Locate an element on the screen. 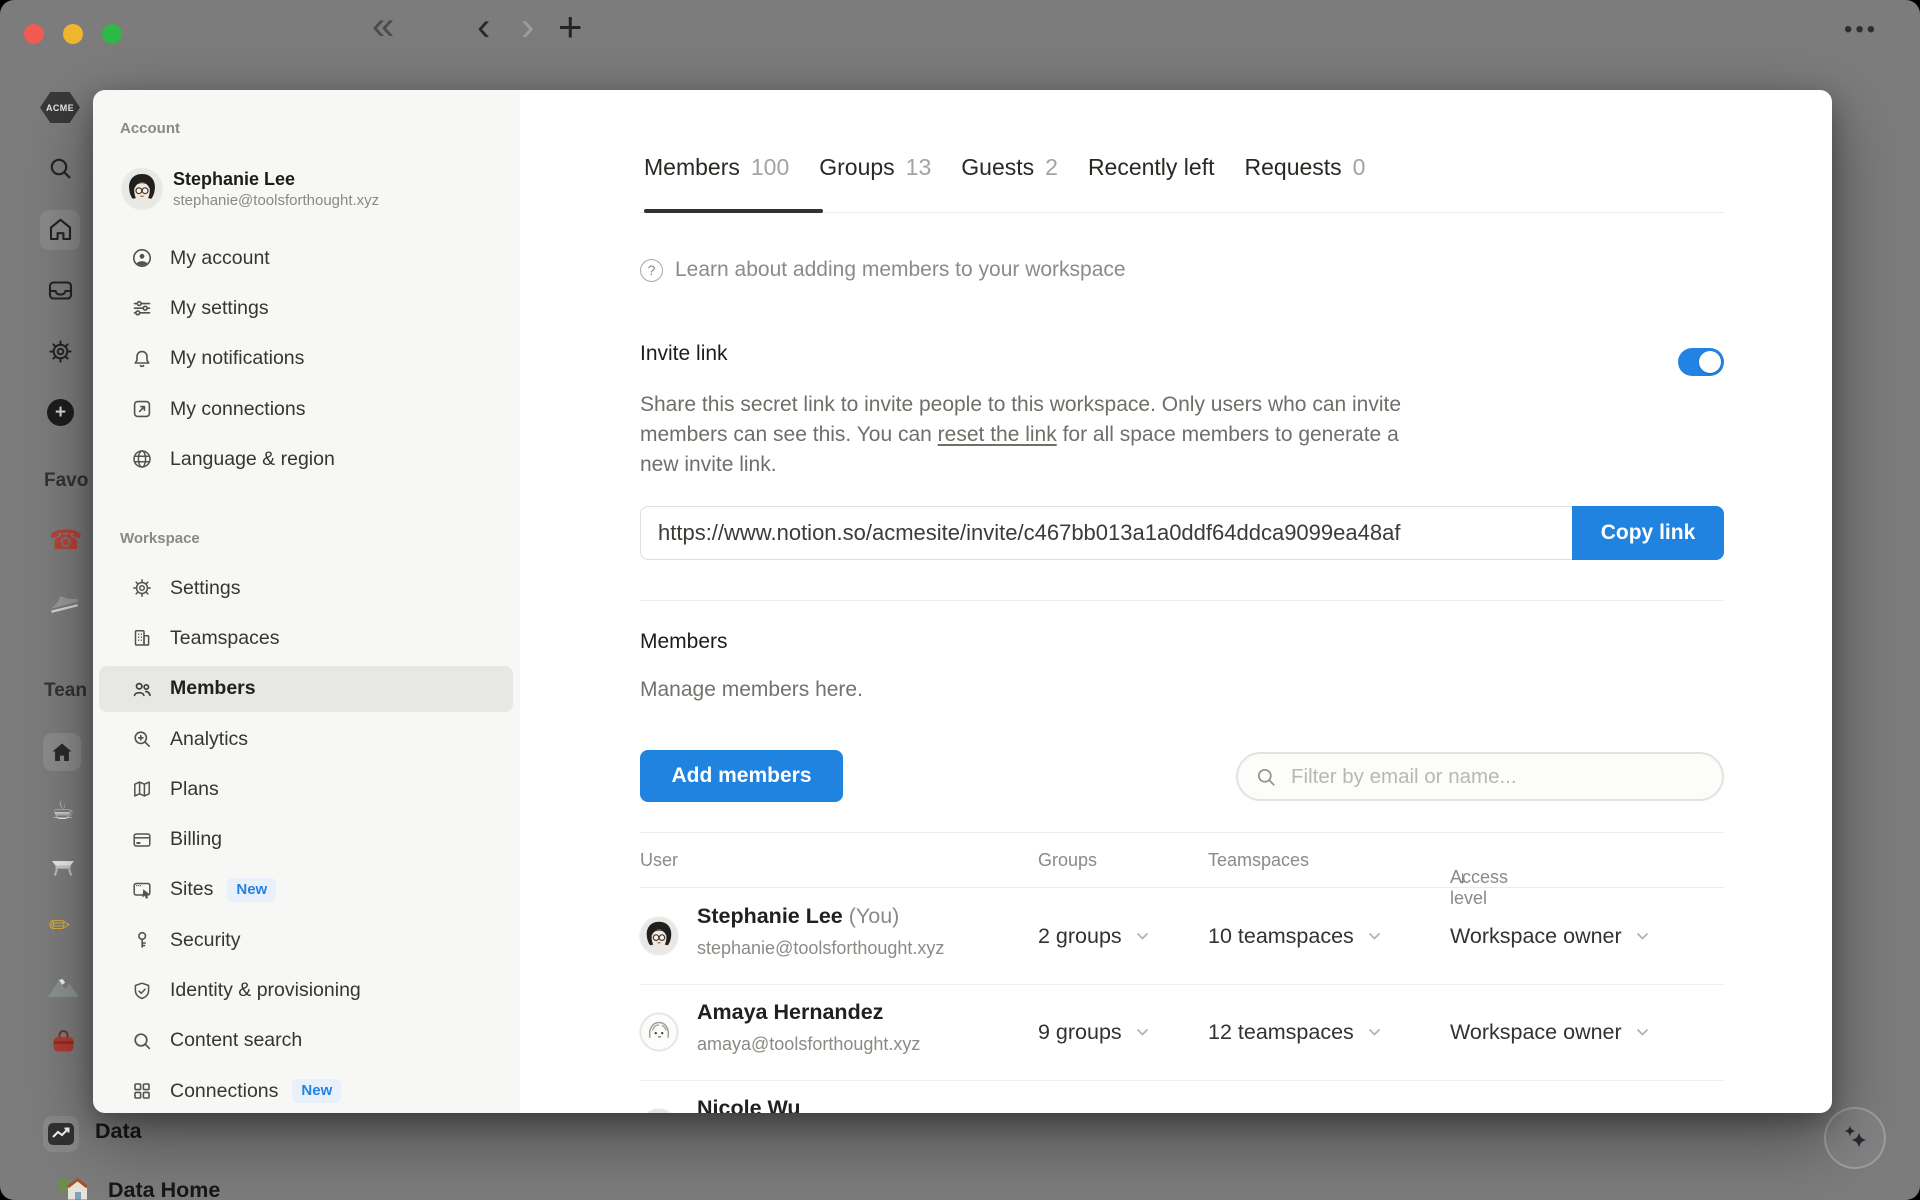  coffee-emoji-icon: ☕ is located at coordinates (62, 810).